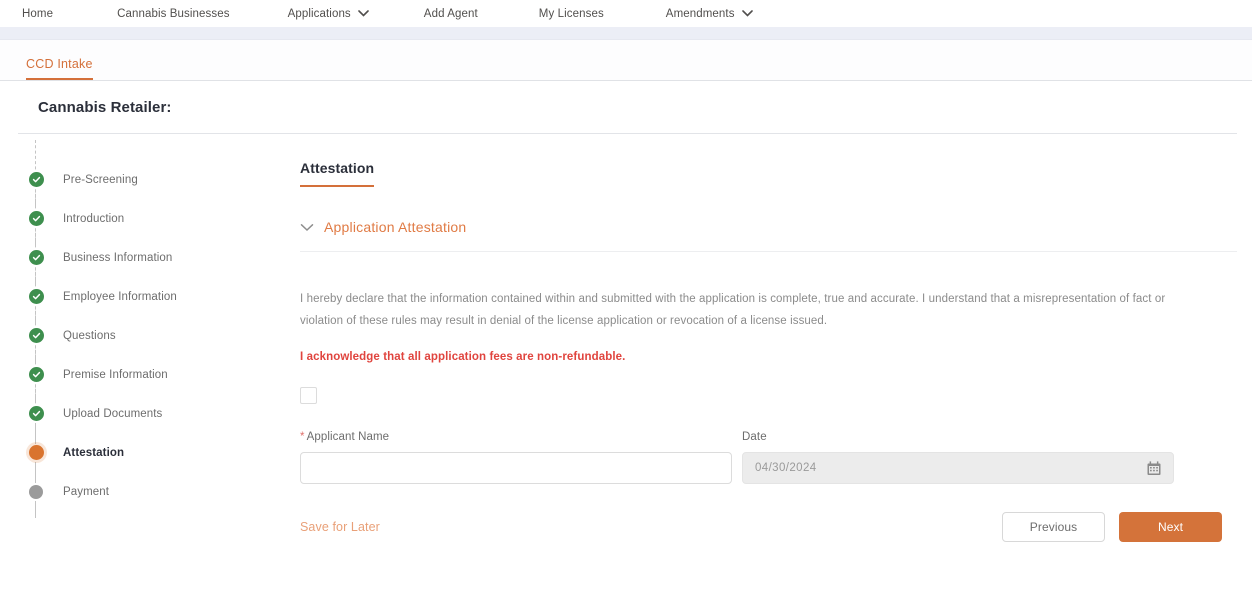 Image resolution: width=1252 pixels, height=602 pixels. Describe the element at coordinates (1154, 468) in the screenshot. I see `calendar-icon` at that location.